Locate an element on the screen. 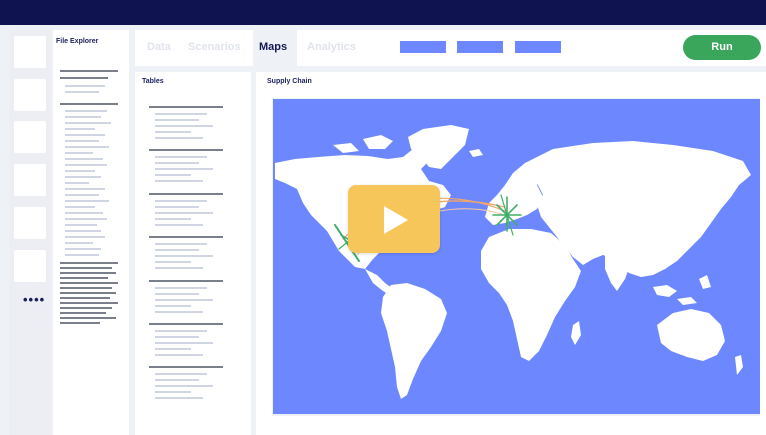 This screenshot has height=435, width=766. left-rail: •••• is located at coordinates (30, 232).